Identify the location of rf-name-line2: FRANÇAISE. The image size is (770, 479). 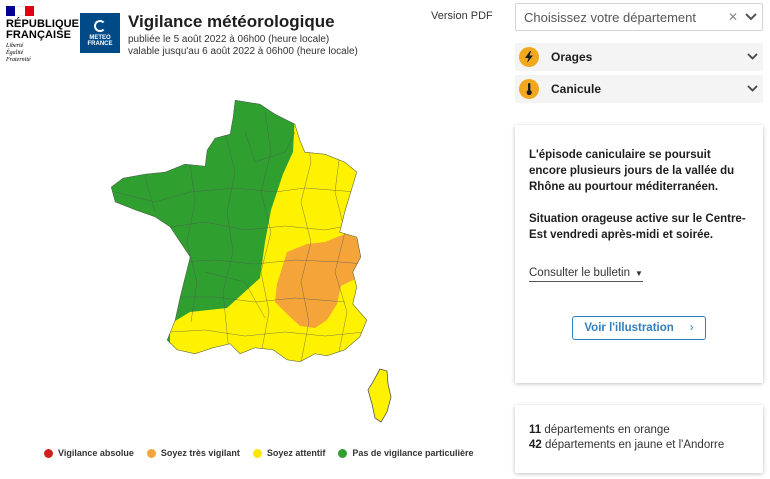
(39, 35).